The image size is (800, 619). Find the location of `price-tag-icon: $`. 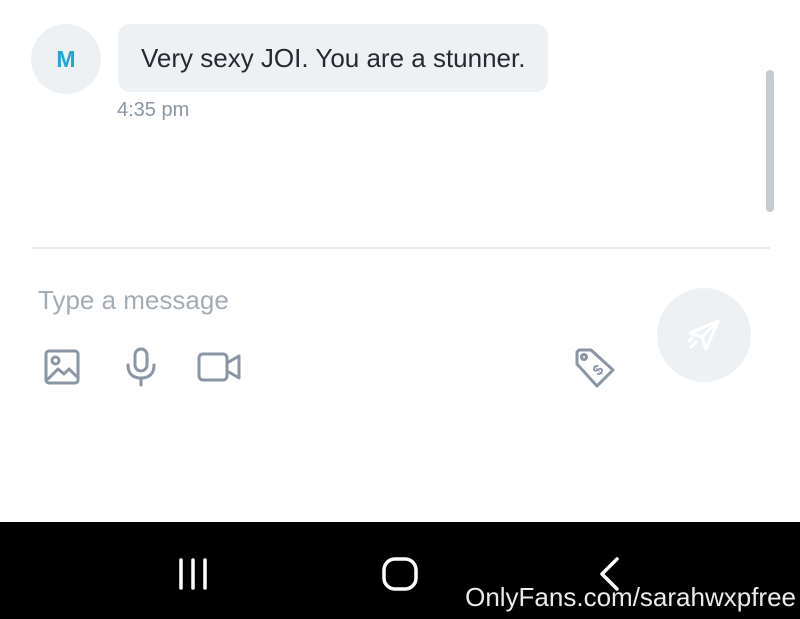

price-tag-icon: $ is located at coordinates (595, 368).